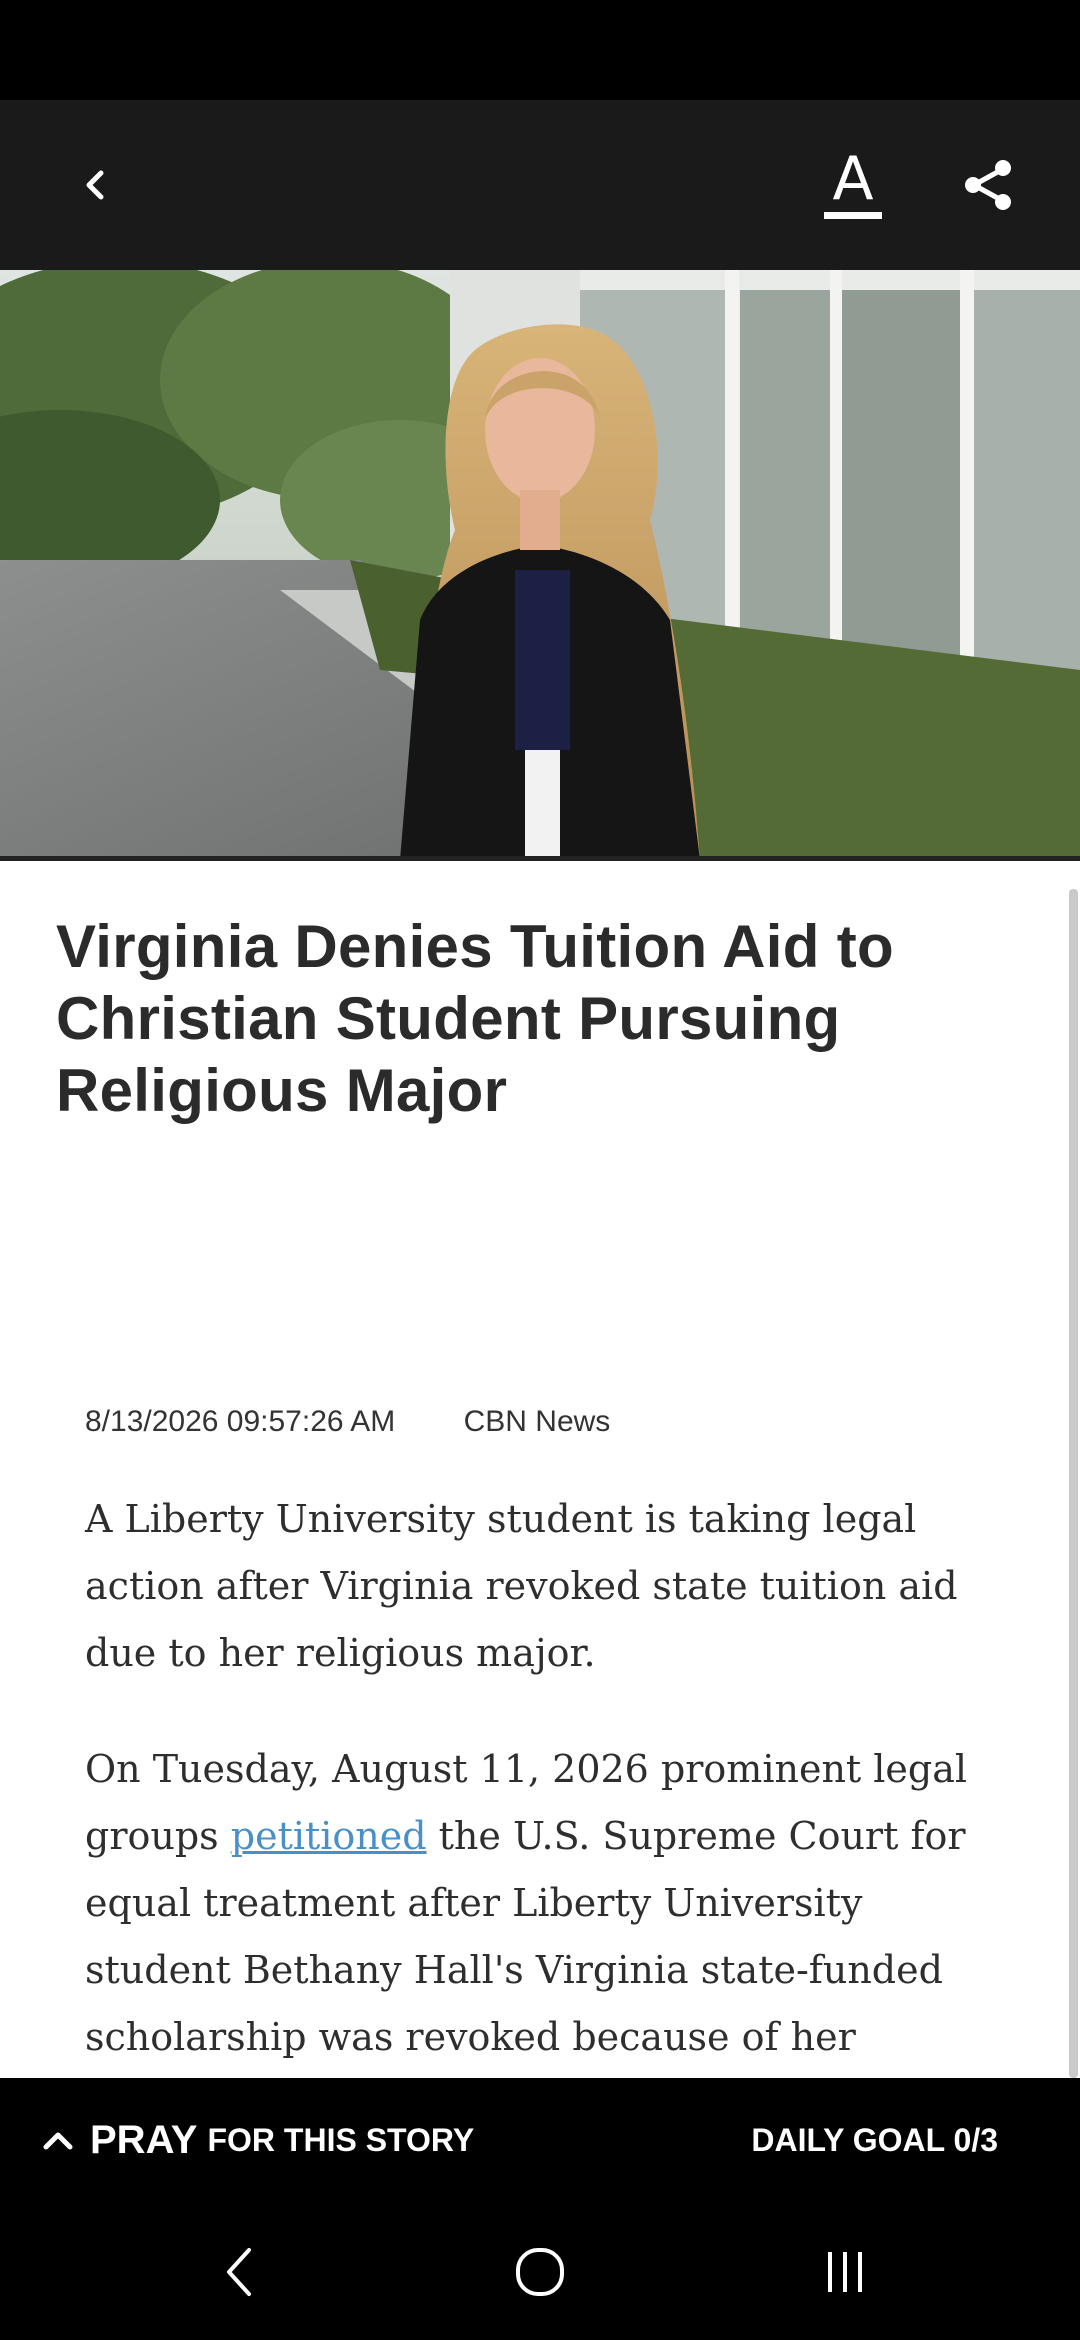 This screenshot has width=1080, height=2340. What do you see at coordinates (1073, 1483) in the screenshot?
I see `scrollbar` at bounding box center [1073, 1483].